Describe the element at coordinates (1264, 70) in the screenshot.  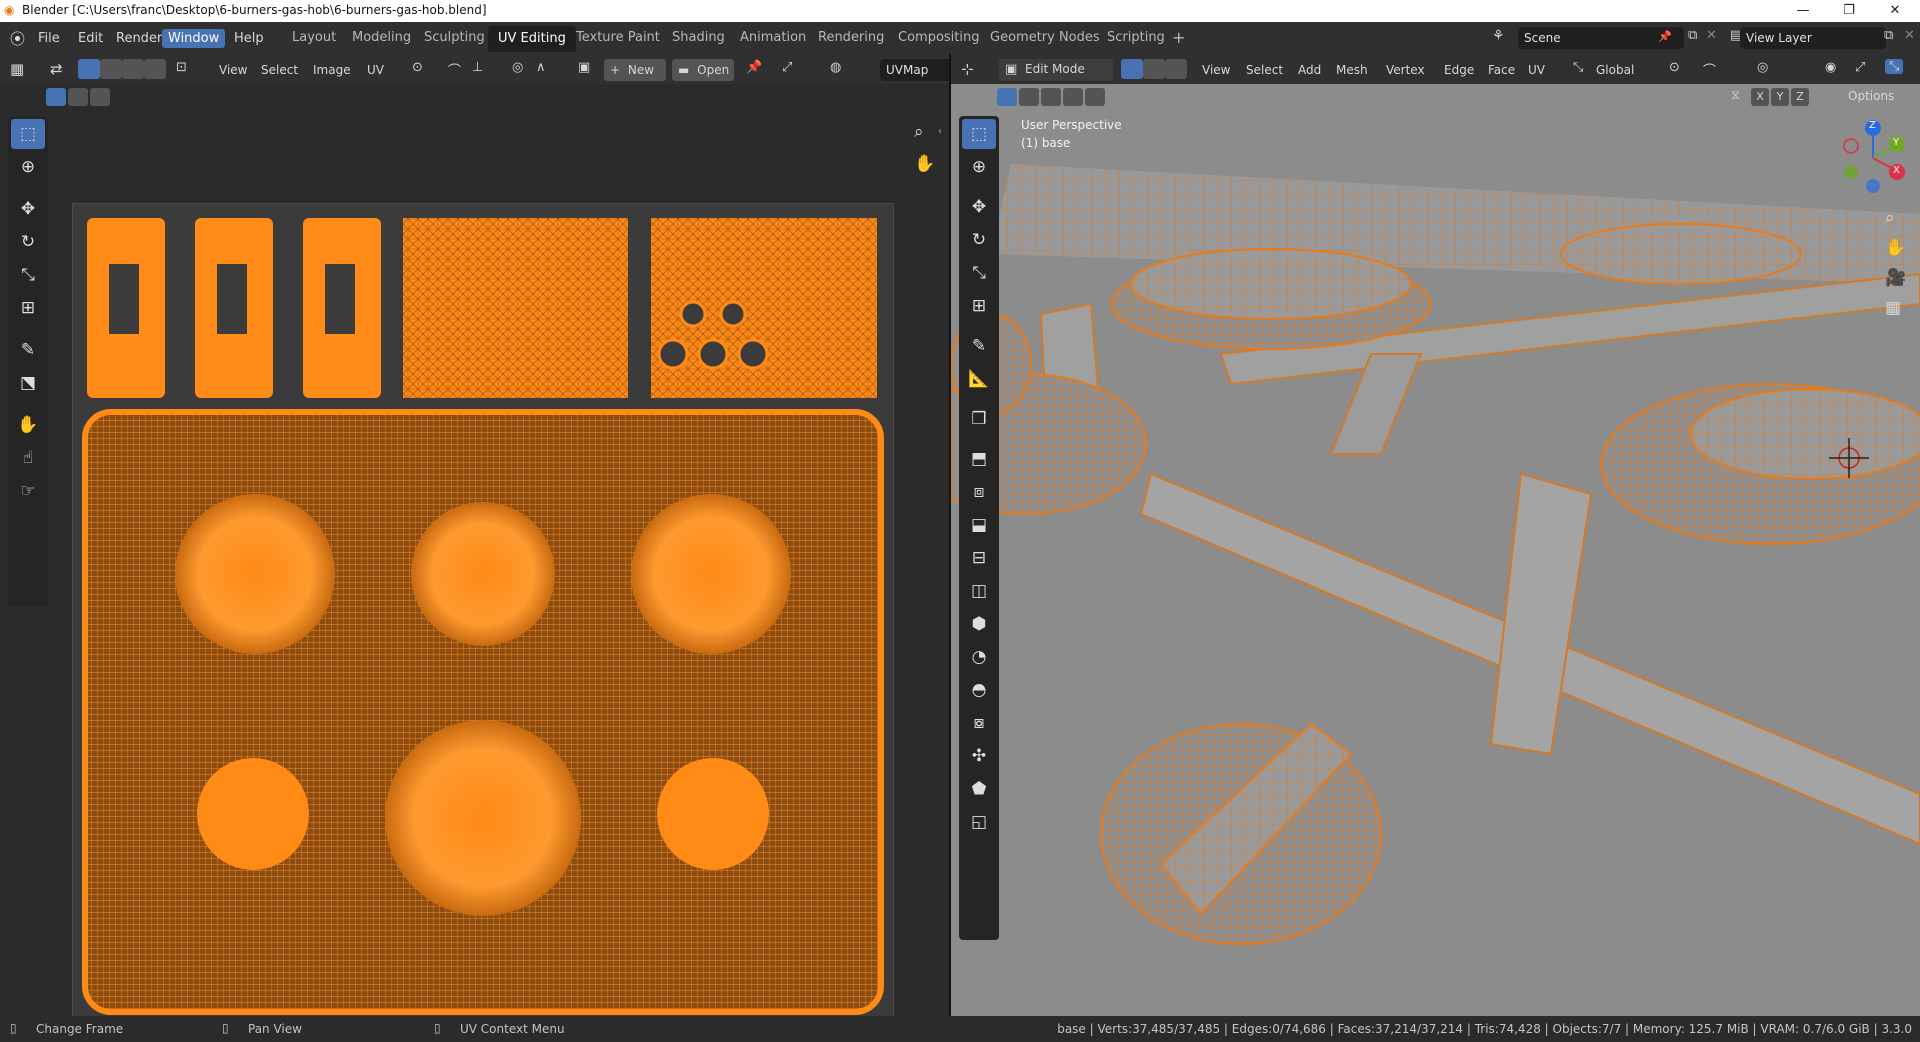
I see `menu-select: Select` at that location.